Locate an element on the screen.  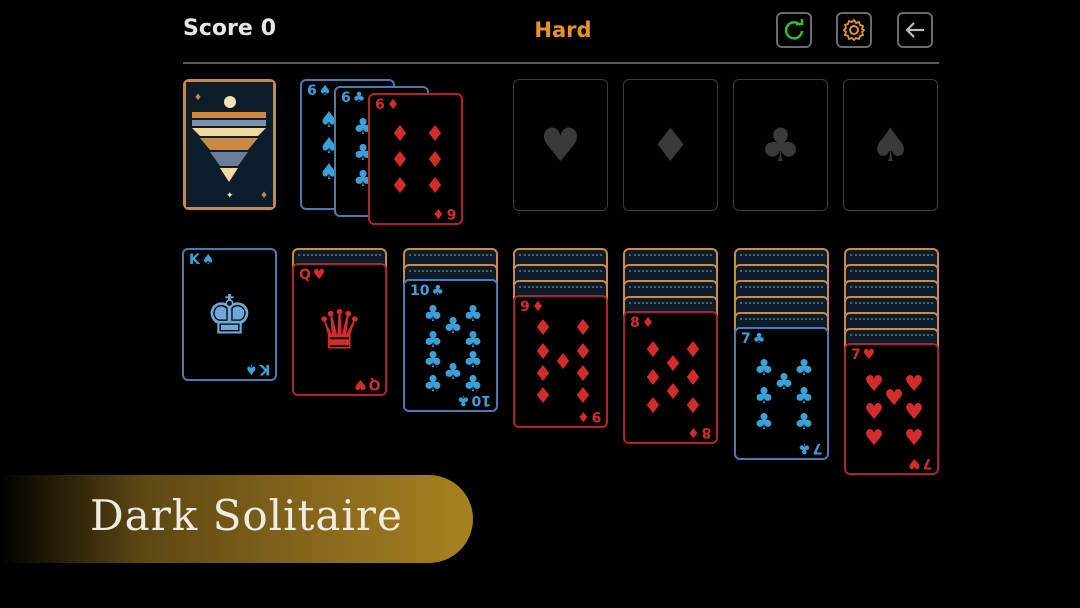
back-button is located at coordinates (915, 30).